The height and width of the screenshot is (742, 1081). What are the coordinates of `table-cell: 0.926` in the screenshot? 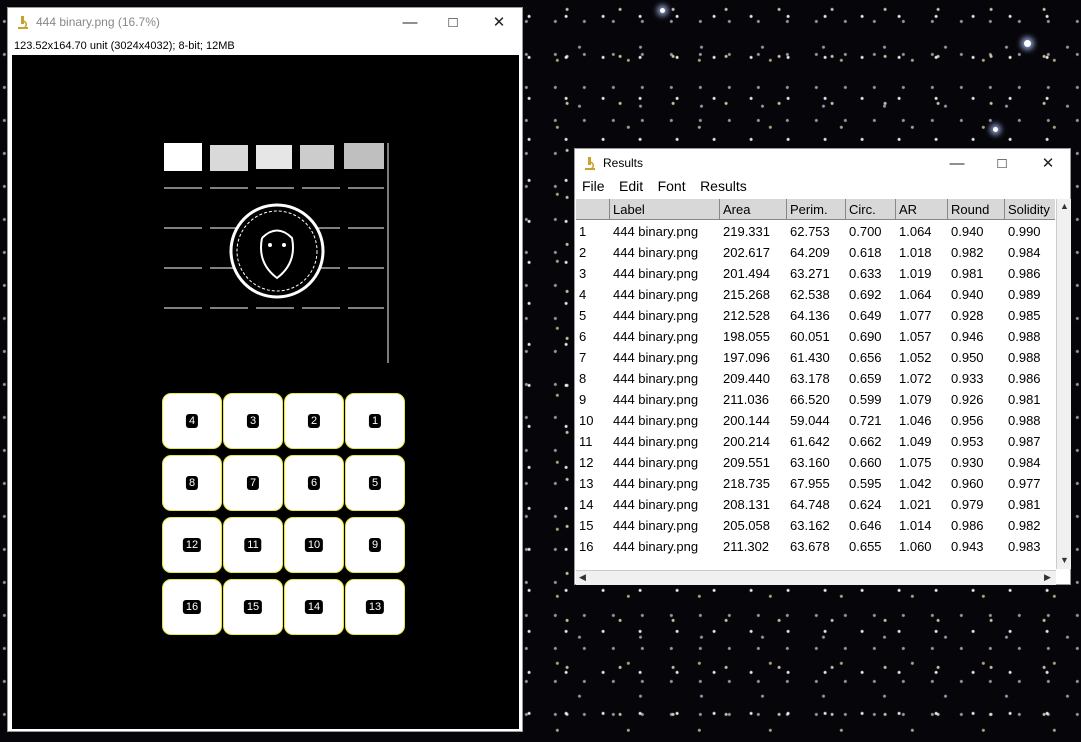 It's located at (976, 399).